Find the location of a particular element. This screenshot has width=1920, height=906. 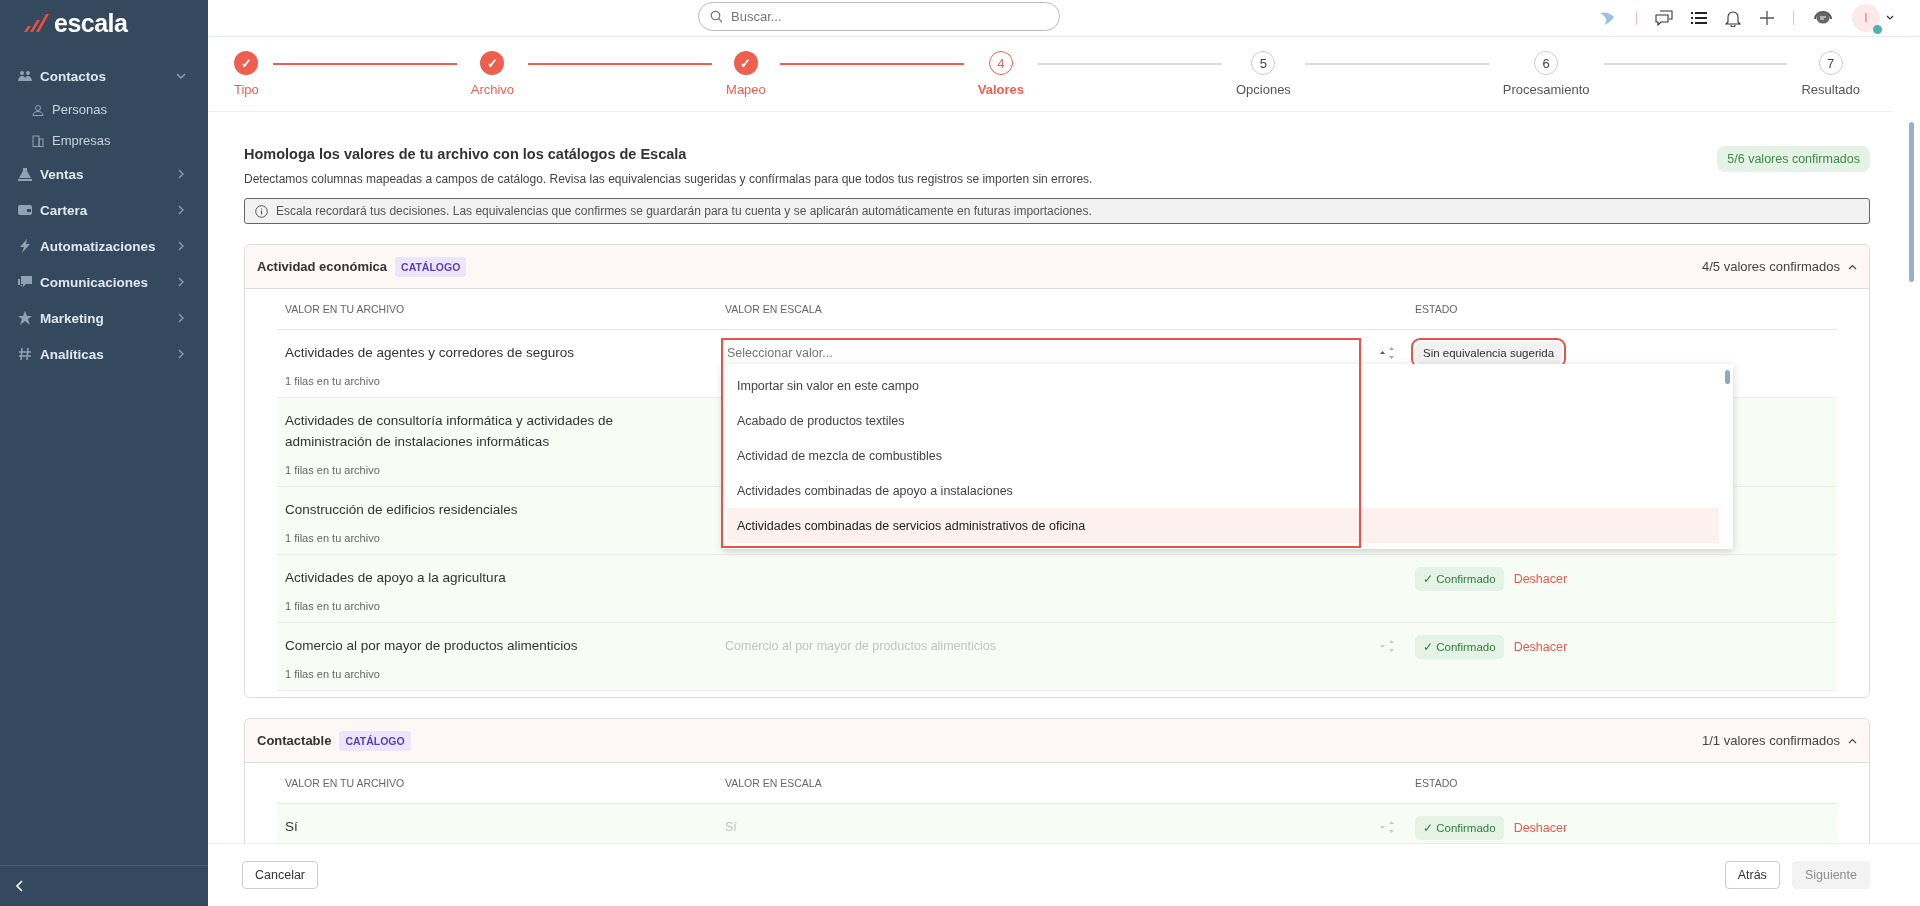

dropdown-option: Acabado de productos textiles is located at coordinates (1223, 420).